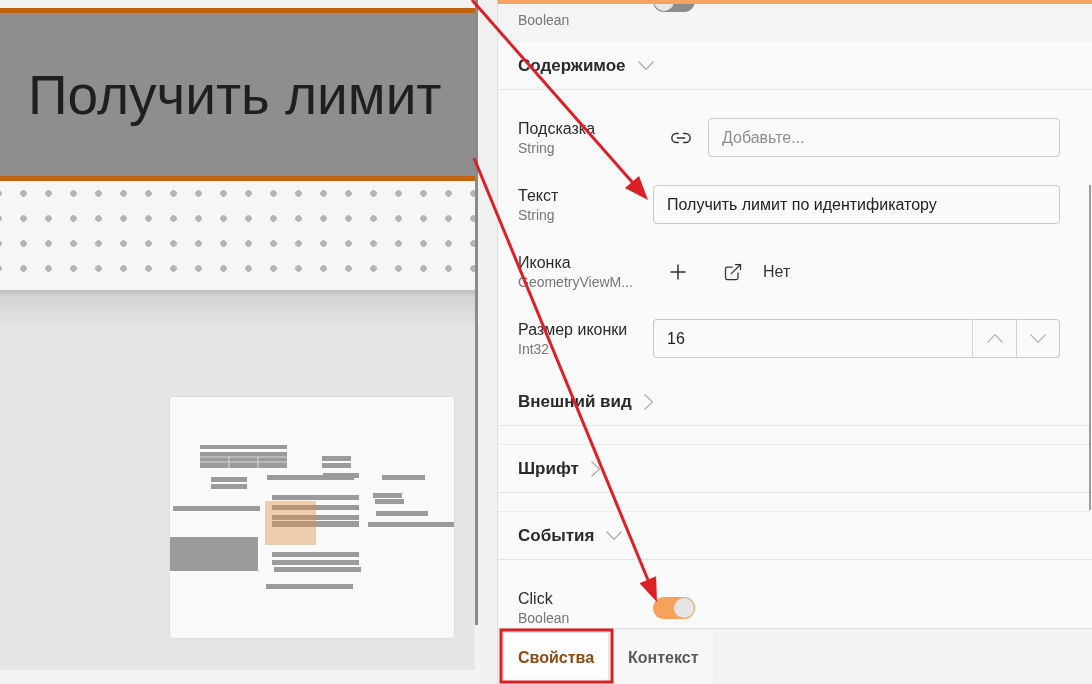 The image size is (1092, 684). What do you see at coordinates (812, 338) in the screenshot?
I see `number-input: 16` at bounding box center [812, 338].